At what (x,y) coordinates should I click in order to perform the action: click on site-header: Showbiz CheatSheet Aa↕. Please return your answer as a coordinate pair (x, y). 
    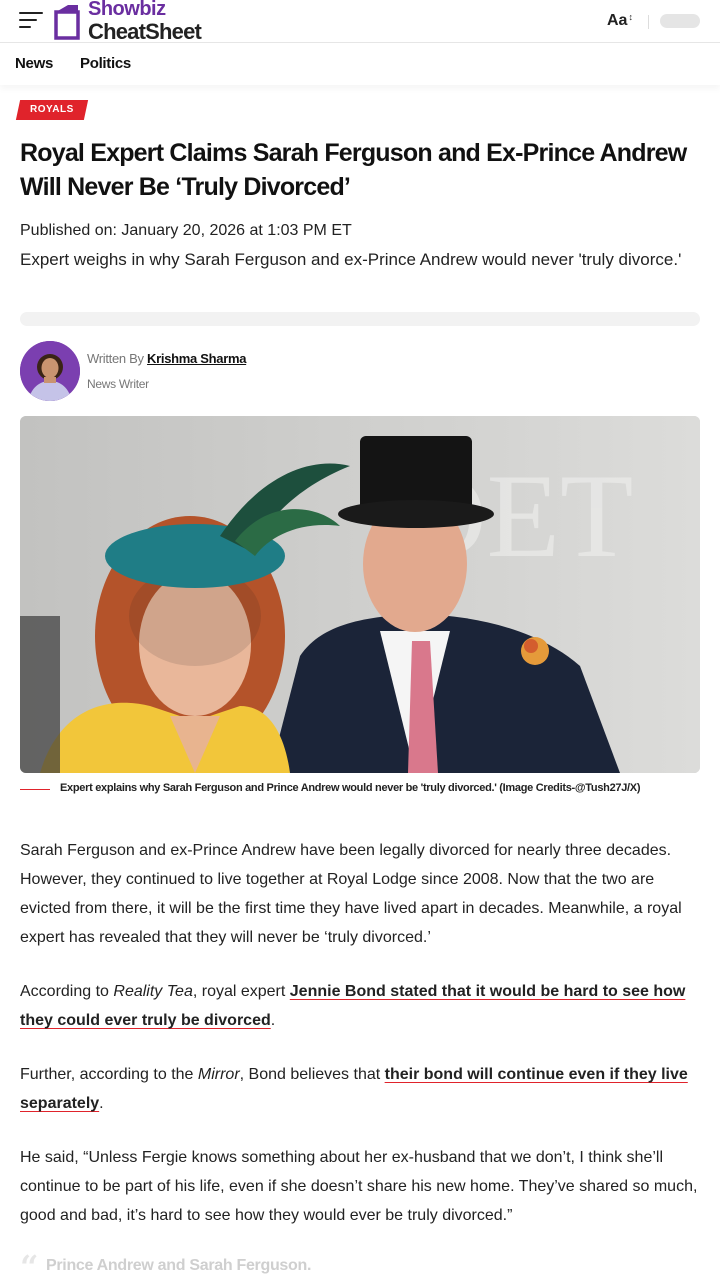
    Looking at the image, I should click on (360, 22).